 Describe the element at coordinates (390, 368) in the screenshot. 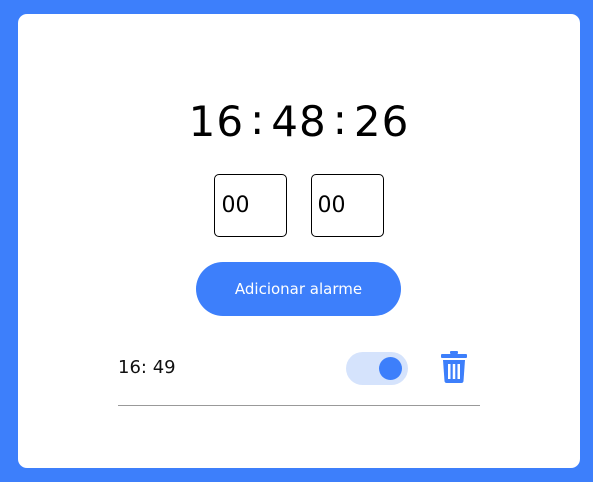

I see `toggle-knob` at that location.